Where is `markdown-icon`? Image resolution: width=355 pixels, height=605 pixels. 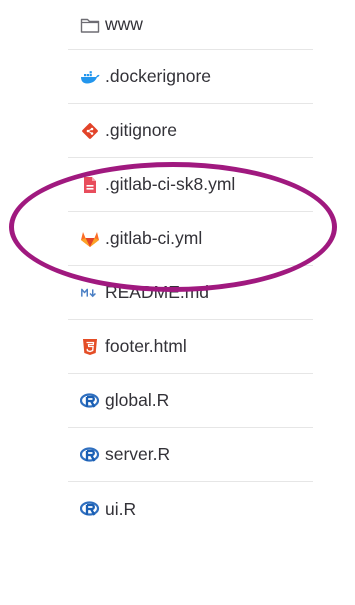
markdown-icon is located at coordinates (90, 293).